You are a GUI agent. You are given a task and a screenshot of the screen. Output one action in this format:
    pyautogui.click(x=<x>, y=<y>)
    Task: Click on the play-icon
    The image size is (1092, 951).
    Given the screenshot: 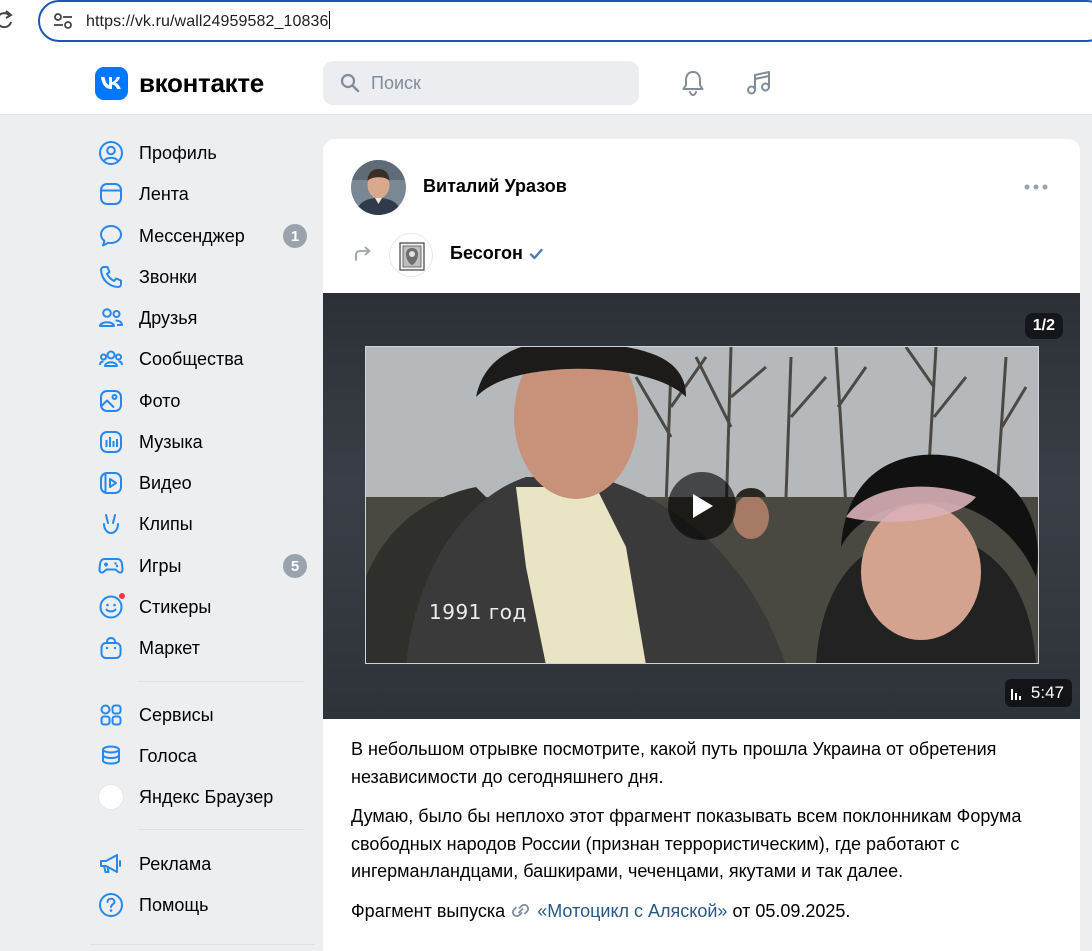 What is the action you would take?
    pyautogui.click(x=703, y=506)
    